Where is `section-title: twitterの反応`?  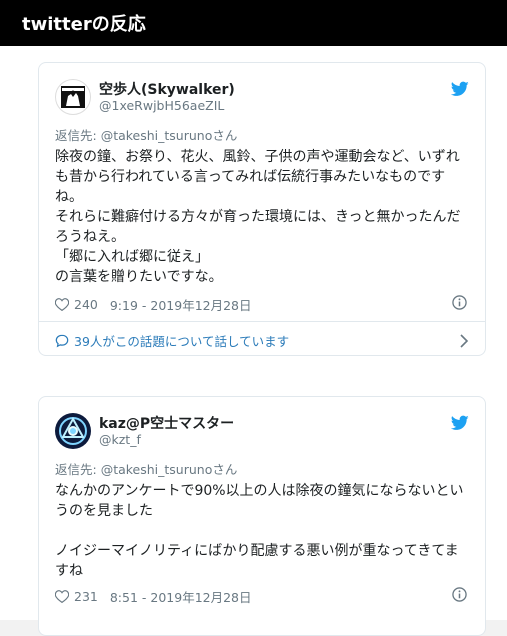
section-title: twitterの反応 is located at coordinates (84, 24).